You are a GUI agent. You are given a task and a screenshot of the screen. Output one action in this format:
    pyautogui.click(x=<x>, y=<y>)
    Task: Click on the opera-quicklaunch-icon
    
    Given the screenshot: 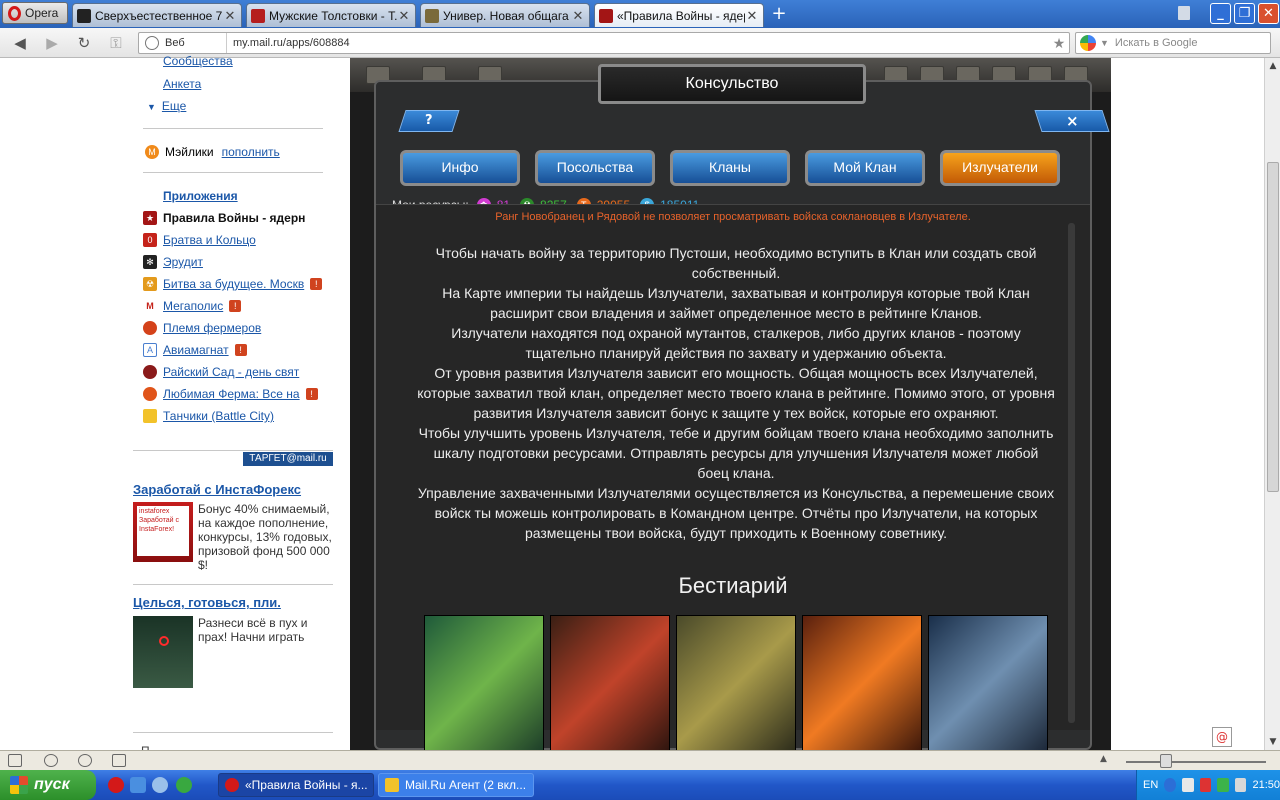 What is the action you would take?
    pyautogui.click(x=116, y=785)
    